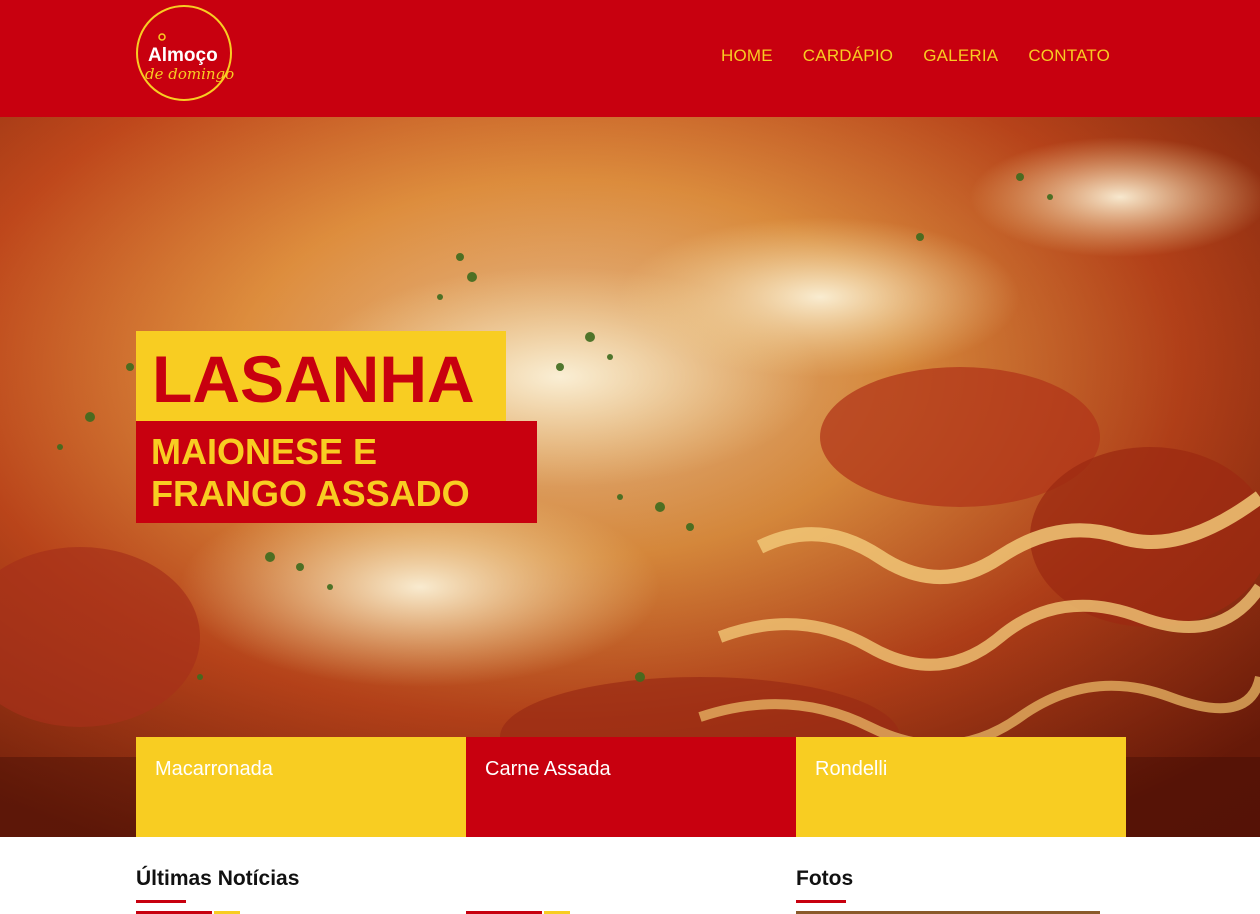 Image resolution: width=1260 pixels, height=914 pixels. Describe the element at coordinates (915, 56) in the screenshot. I see `main-nav: HOME CARDÁPIO GALERIA CONTATO` at that location.